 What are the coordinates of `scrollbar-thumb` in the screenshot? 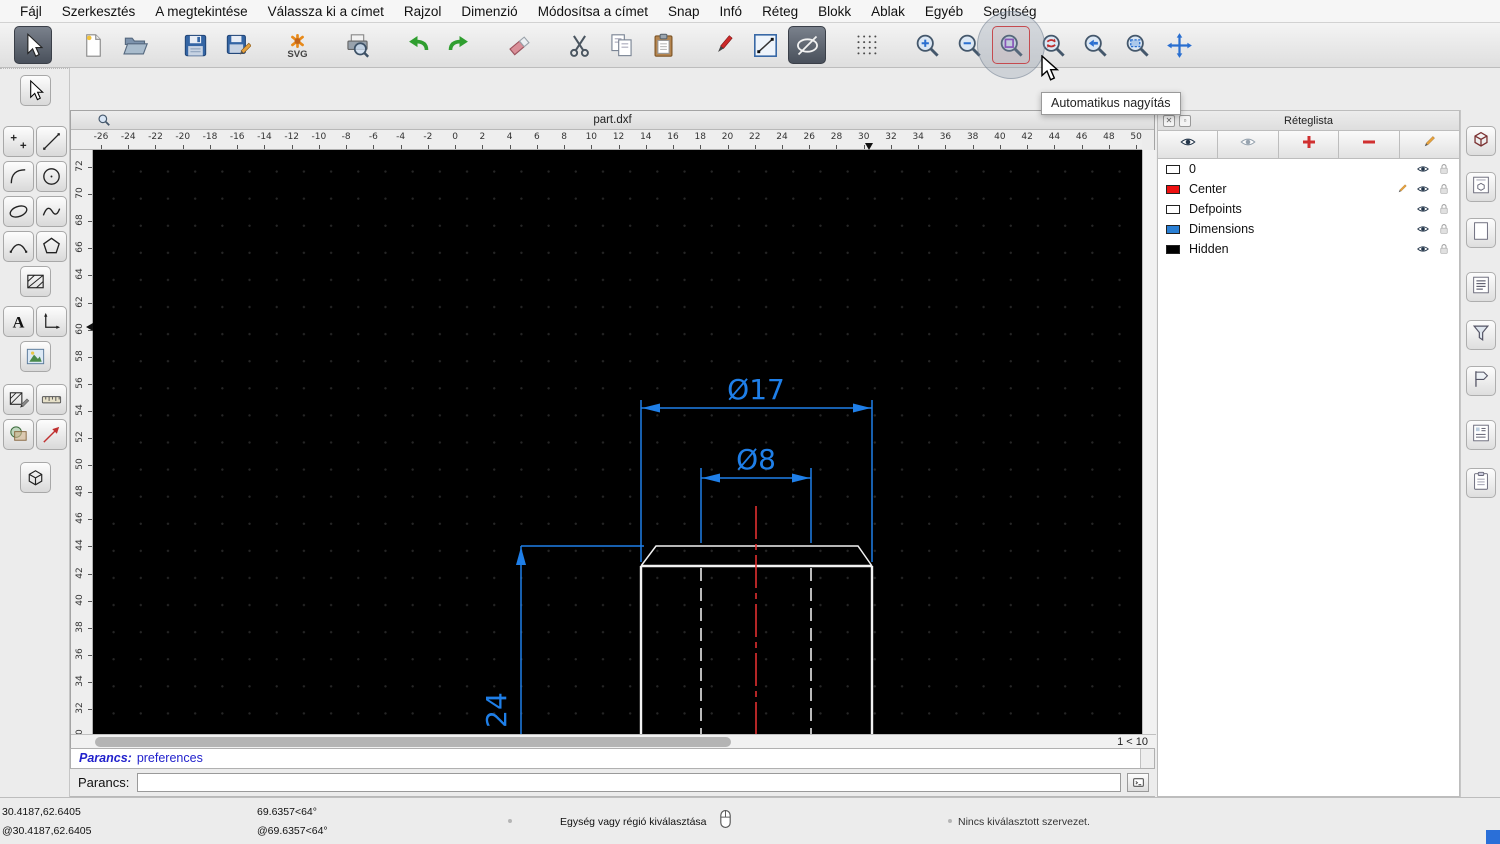 It's located at (413, 742).